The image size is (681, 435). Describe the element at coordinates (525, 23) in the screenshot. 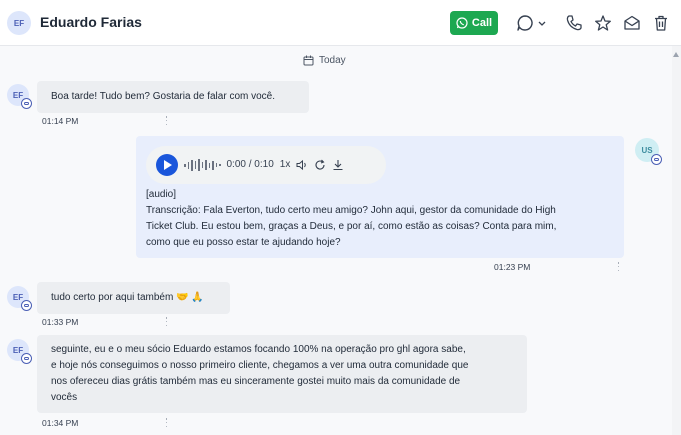

I see `comment-dropdown-icon` at that location.